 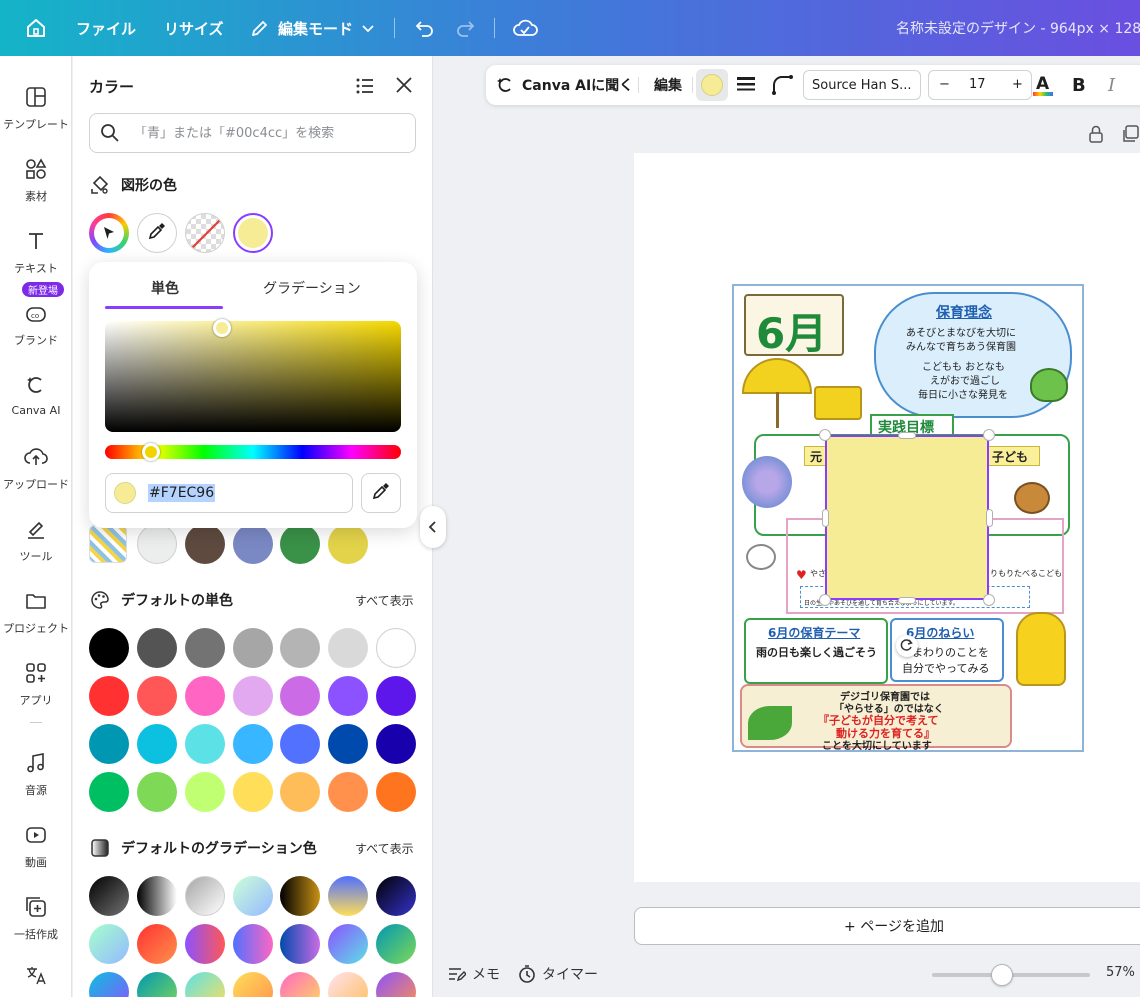 I want to click on fill-color-button, so click(x=712, y=85).